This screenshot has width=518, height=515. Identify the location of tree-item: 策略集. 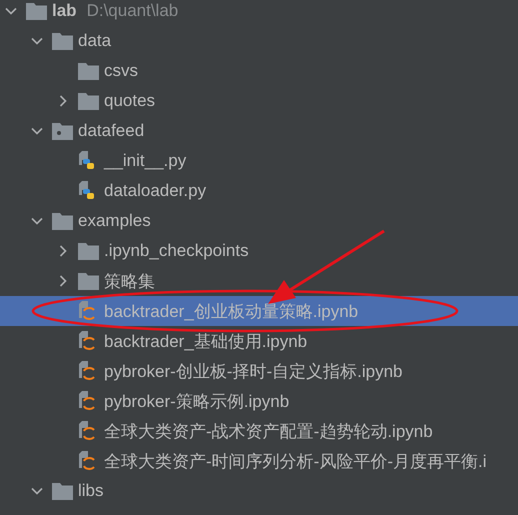
(259, 281).